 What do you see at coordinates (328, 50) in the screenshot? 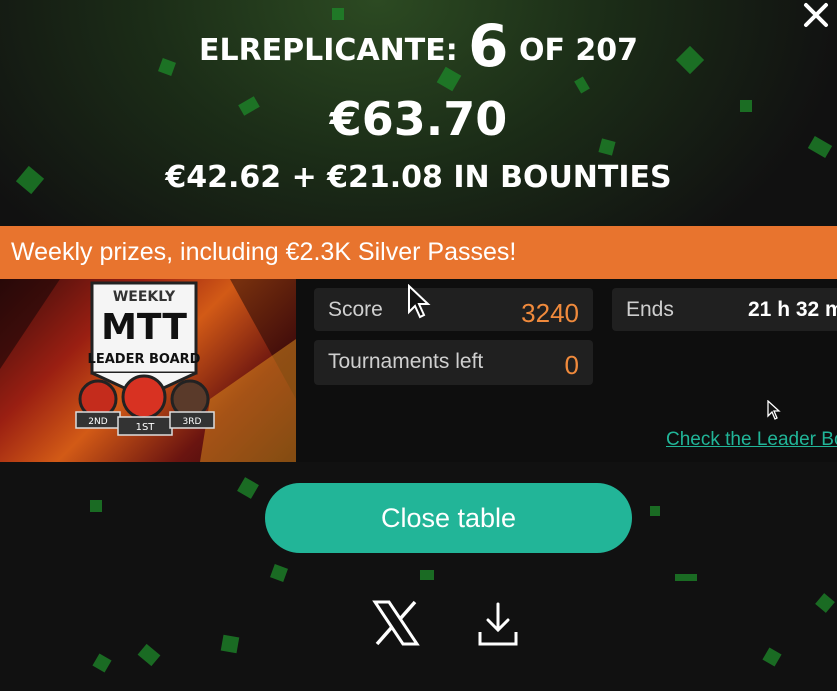
I see `player-name: ELREPLICANTE:` at bounding box center [328, 50].